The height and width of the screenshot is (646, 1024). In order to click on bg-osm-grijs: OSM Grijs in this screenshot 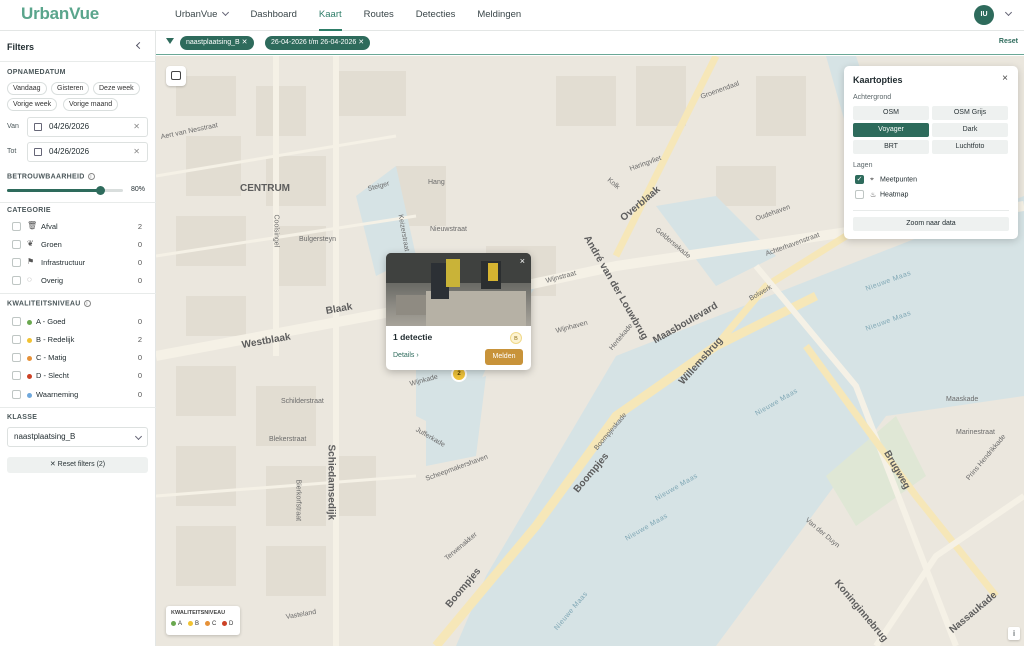, I will do `click(970, 113)`.